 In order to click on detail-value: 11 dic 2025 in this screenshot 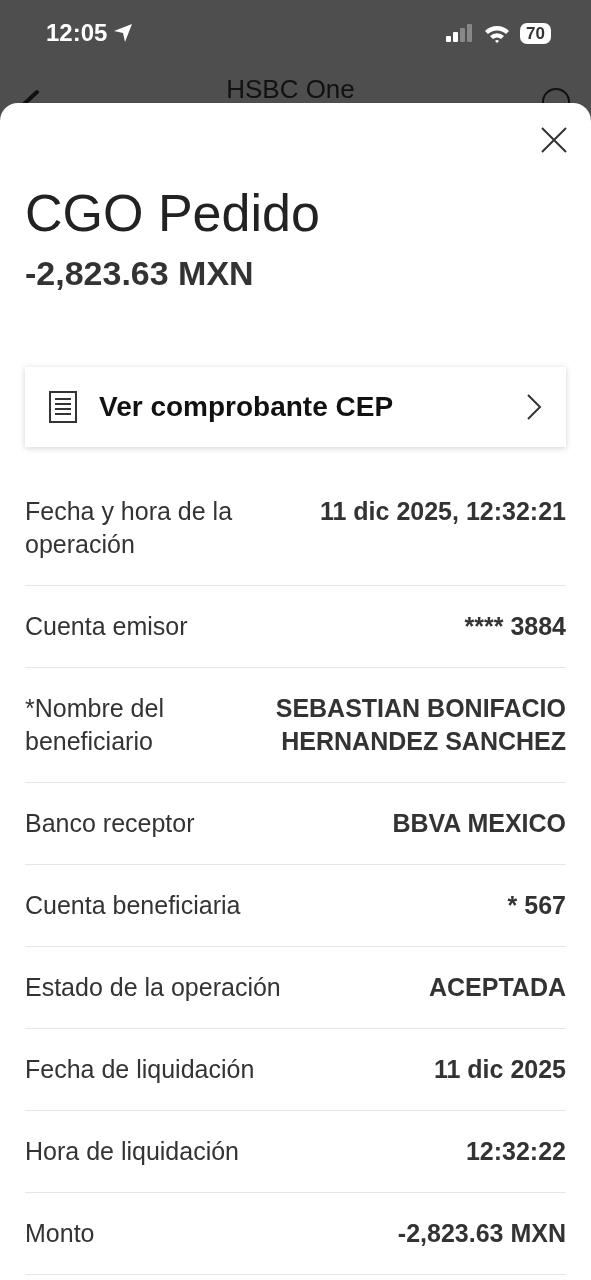, I will do `click(499, 1069)`.